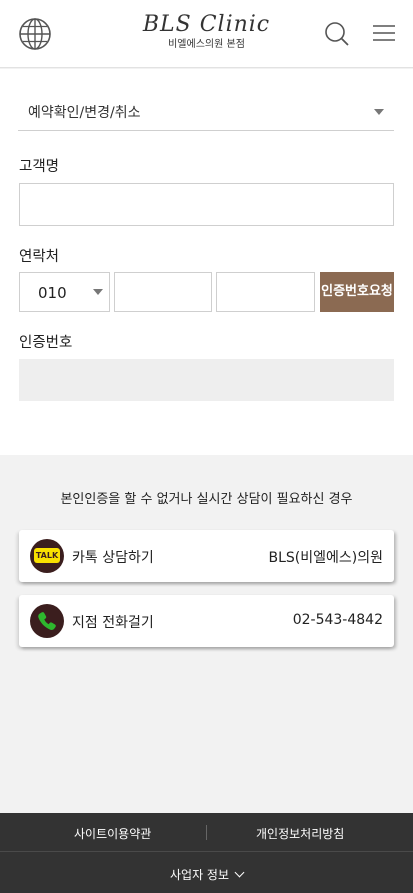 Image resolution: width=413 pixels, height=893 pixels. I want to click on phone-prefix-value: 010, so click(52, 293).